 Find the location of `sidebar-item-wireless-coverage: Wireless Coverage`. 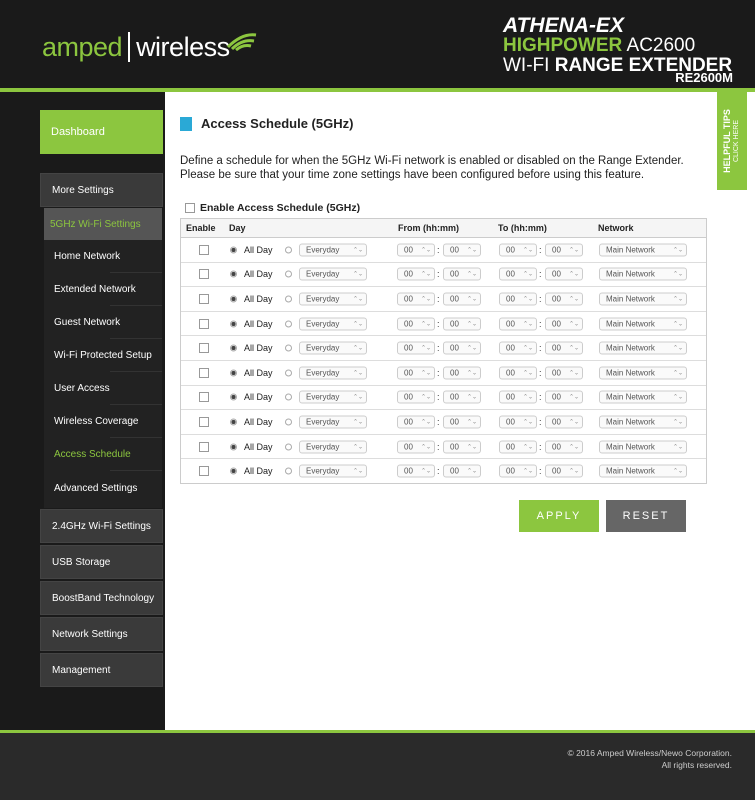

sidebar-item-wireless-coverage: Wireless Coverage is located at coordinates (103, 421).